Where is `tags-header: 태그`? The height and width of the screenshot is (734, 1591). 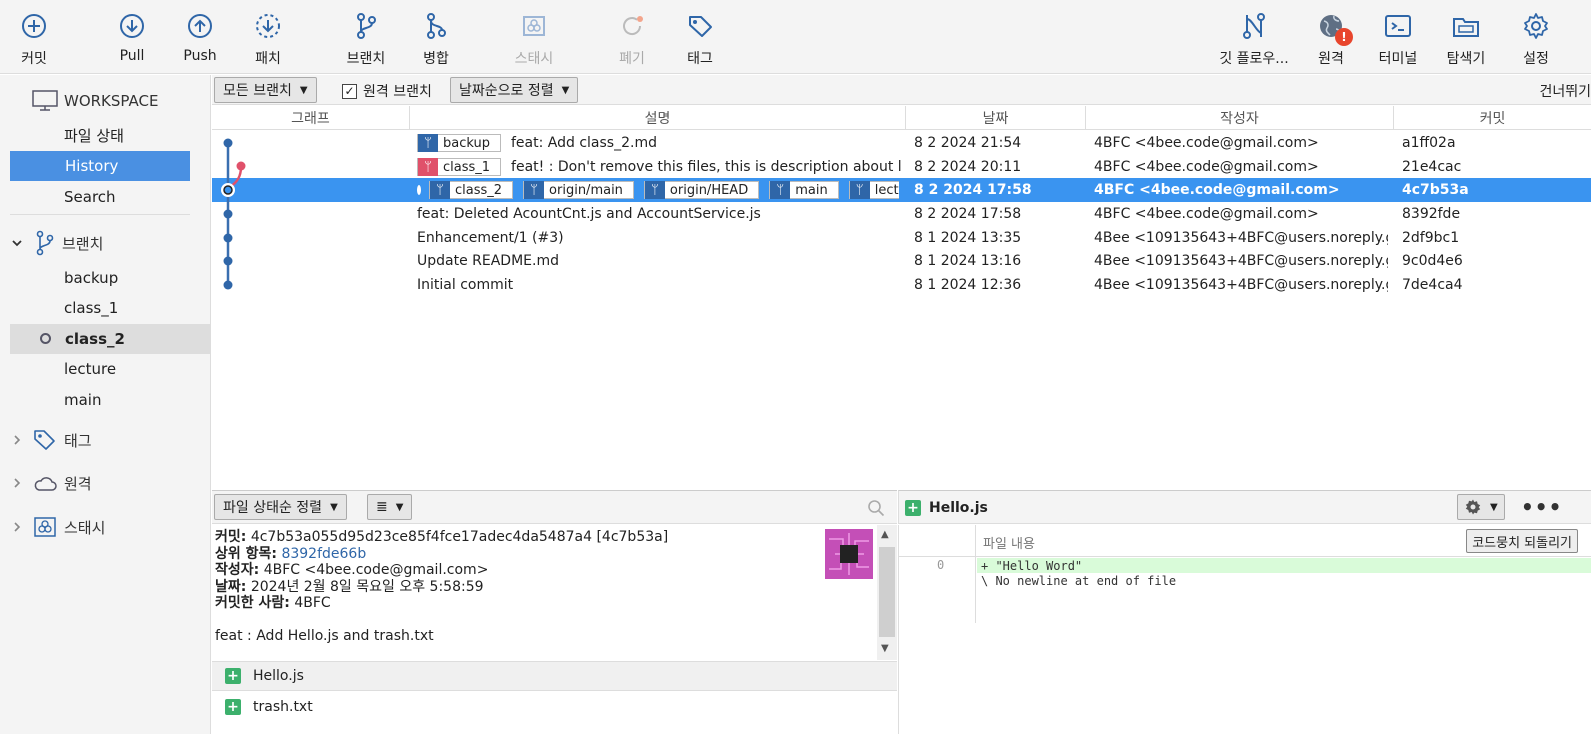 tags-header: 태그 is located at coordinates (51, 440).